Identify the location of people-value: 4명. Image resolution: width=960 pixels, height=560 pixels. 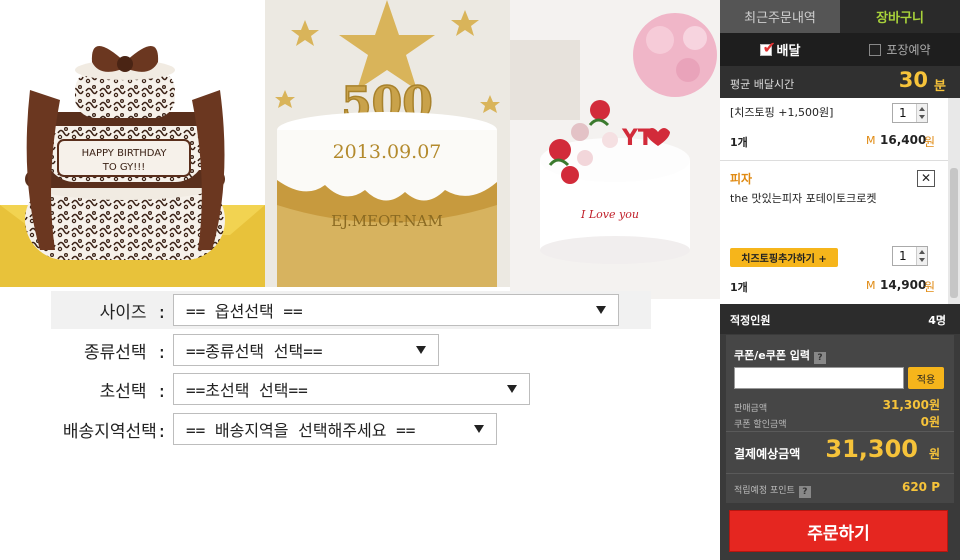
(937, 320).